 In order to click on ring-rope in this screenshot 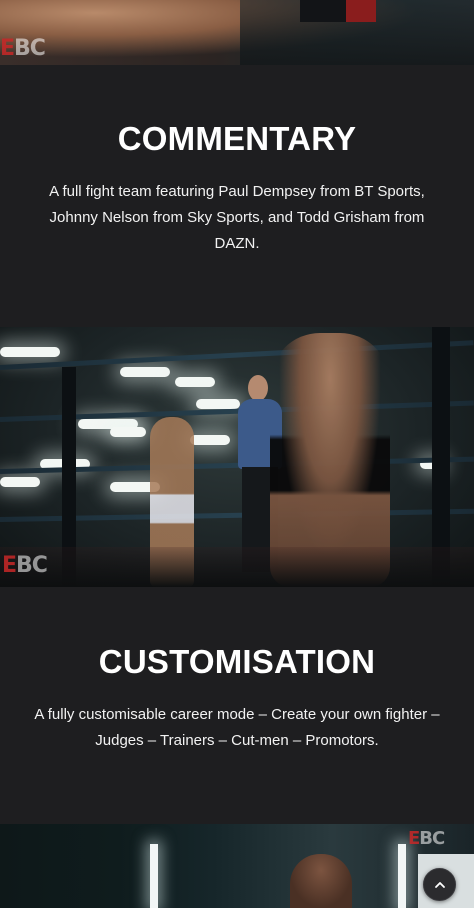, I will do `click(237, 355)`.